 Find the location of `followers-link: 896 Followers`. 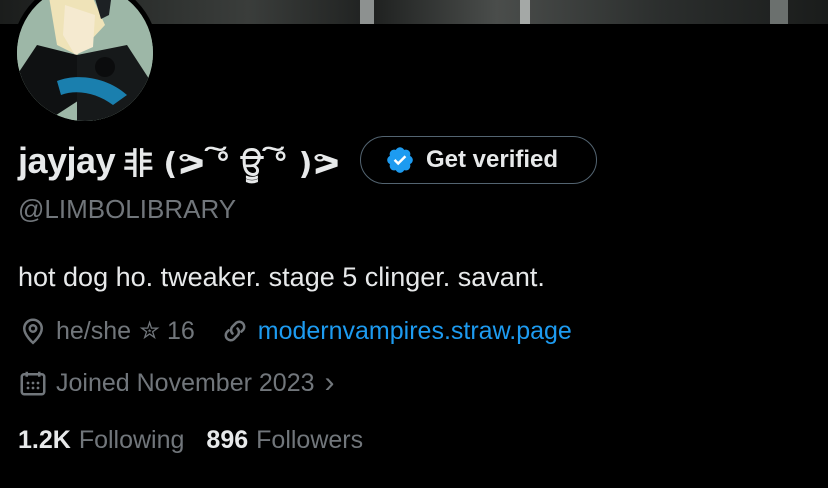

followers-link: 896 Followers is located at coordinates (284, 440).